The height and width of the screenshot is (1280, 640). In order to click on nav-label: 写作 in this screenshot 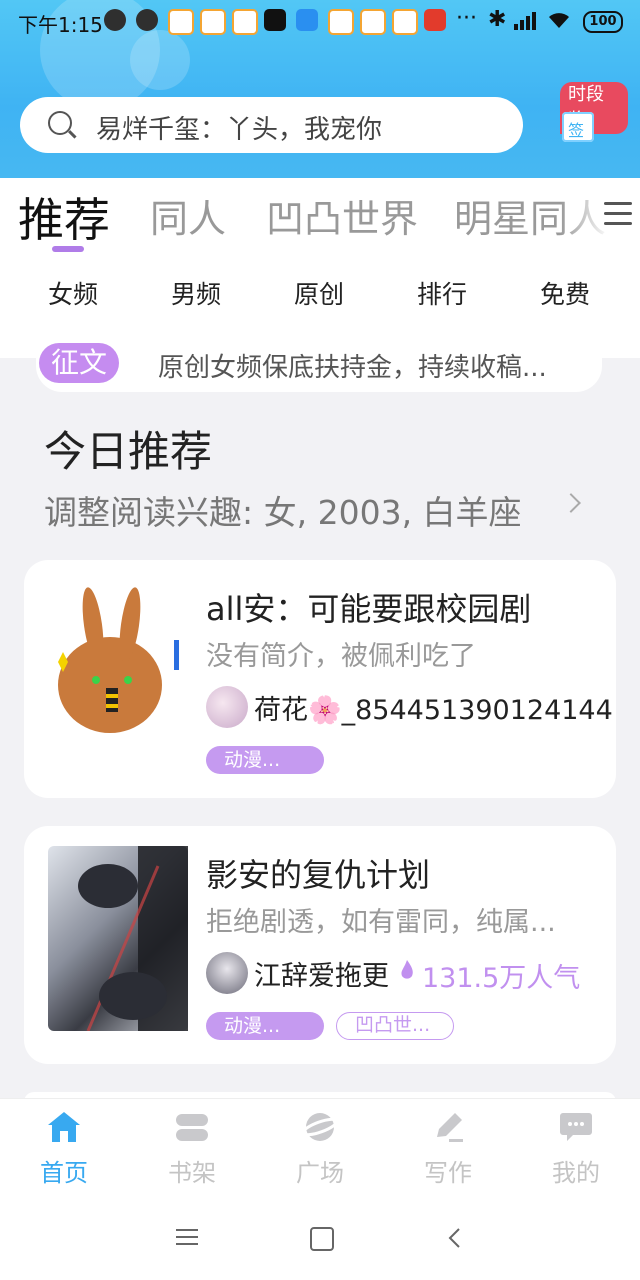, I will do `click(448, 1173)`.